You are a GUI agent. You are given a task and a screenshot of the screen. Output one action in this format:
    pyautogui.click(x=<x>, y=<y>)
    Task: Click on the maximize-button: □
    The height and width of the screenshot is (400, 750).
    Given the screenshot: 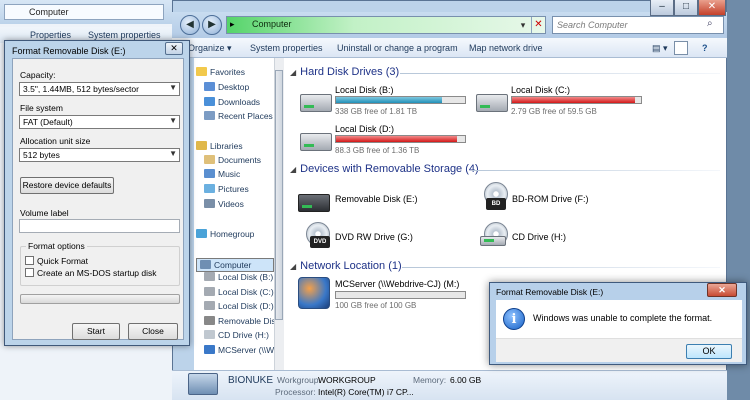 What is the action you would take?
    pyautogui.click(x=686, y=8)
    